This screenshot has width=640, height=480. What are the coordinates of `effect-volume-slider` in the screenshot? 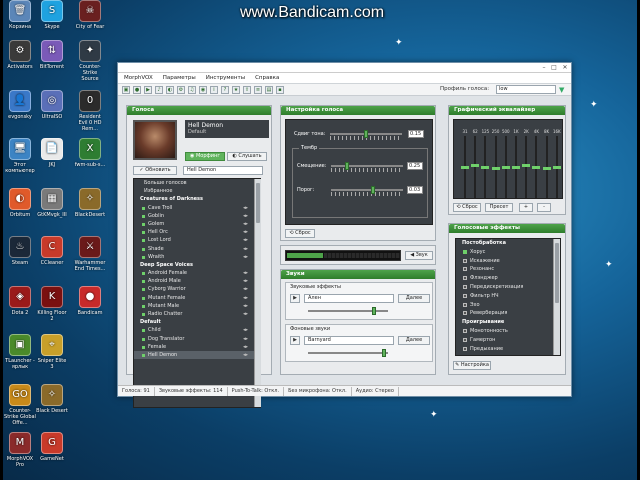 It's located at (348, 311).